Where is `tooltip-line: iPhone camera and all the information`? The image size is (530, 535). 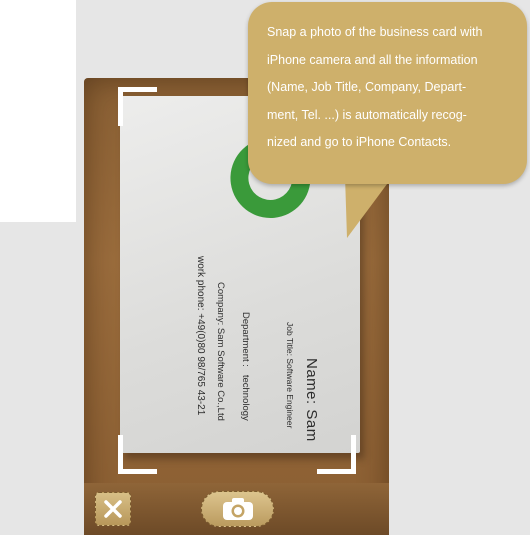
tooltip-line: iPhone camera and all the information is located at coordinates (372, 59).